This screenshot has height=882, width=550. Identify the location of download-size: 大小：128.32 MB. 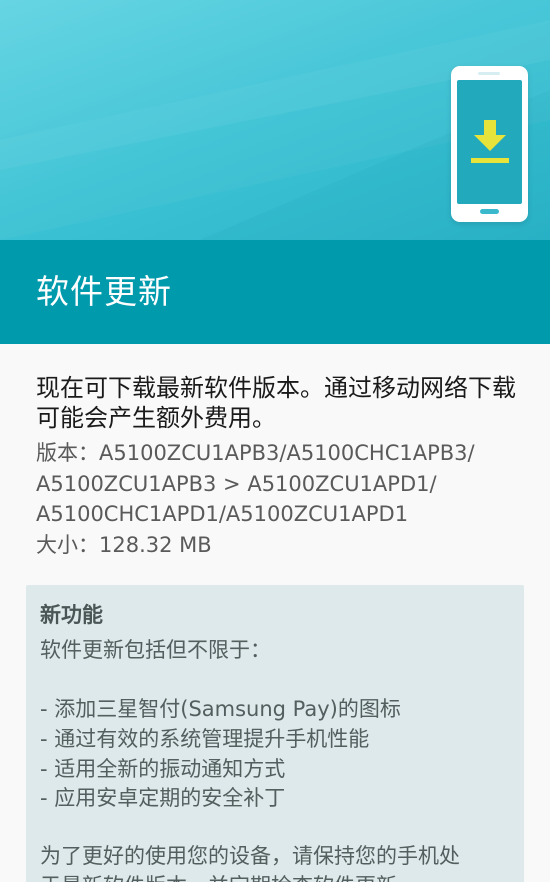
(124, 545).